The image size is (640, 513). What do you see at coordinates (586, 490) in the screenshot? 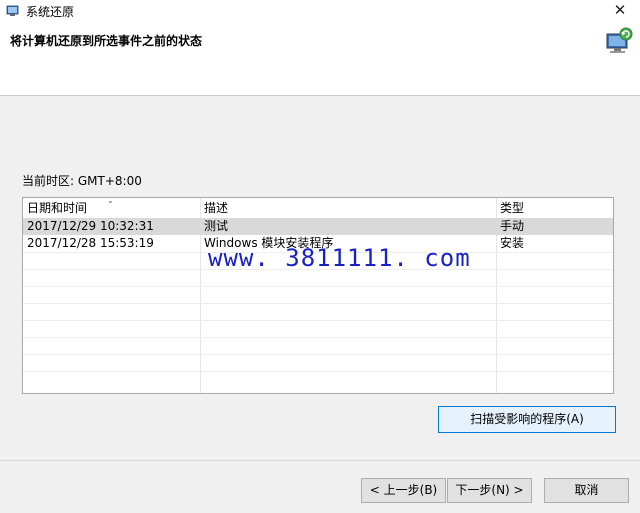
I see `cancel-button: 取消` at bounding box center [586, 490].